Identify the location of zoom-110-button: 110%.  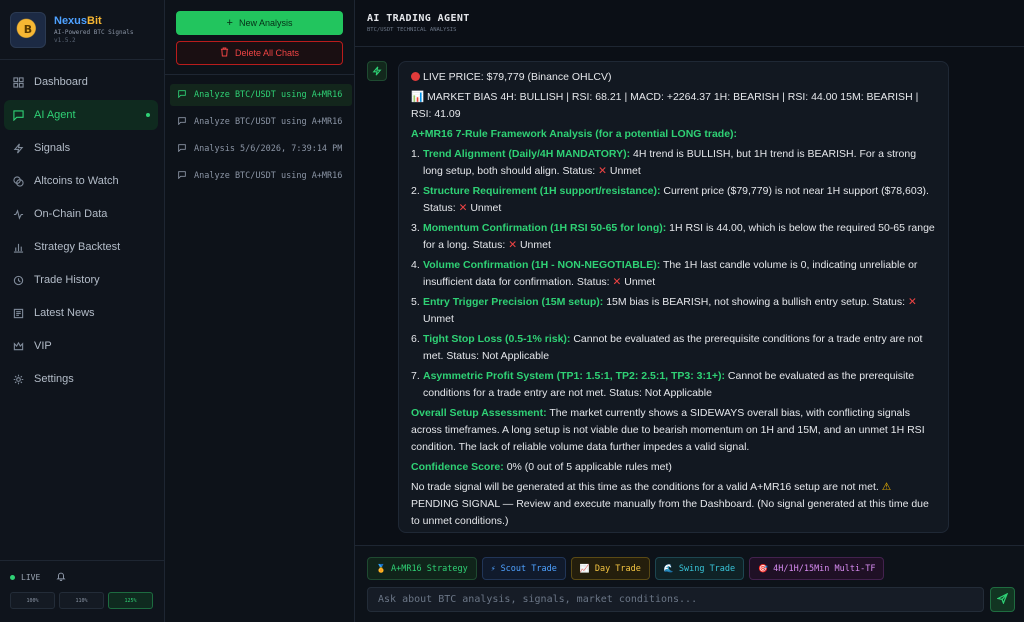
(81, 600).